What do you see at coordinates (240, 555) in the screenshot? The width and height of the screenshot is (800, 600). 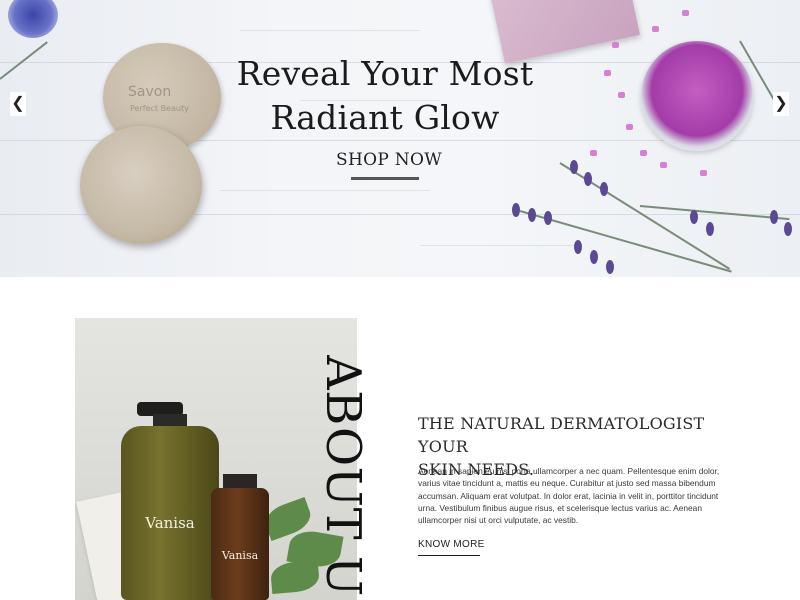 I see `small-bottle-brand: Vanisa` at bounding box center [240, 555].